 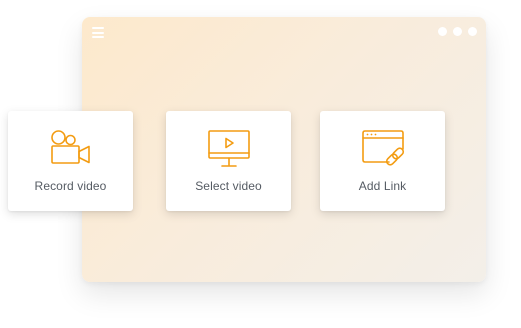 I want to click on browser-link-icon, so click(x=382, y=148).